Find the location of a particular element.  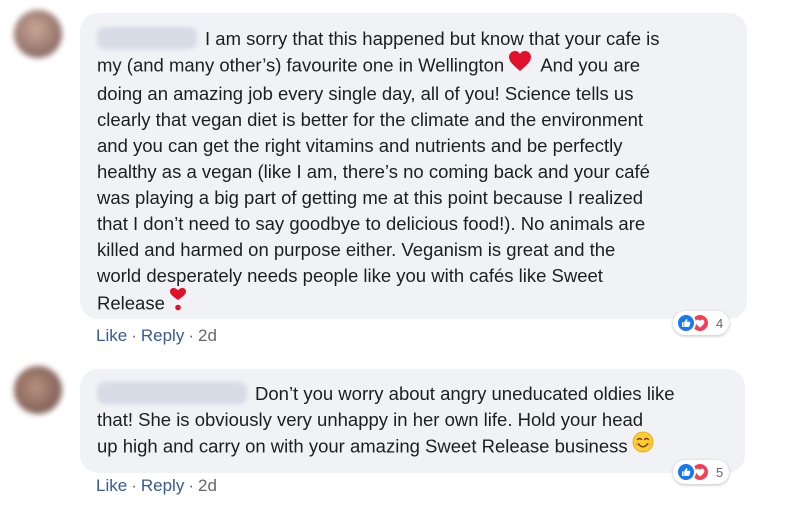

reactions-summary: 5 is located at coordinates (701, 472).